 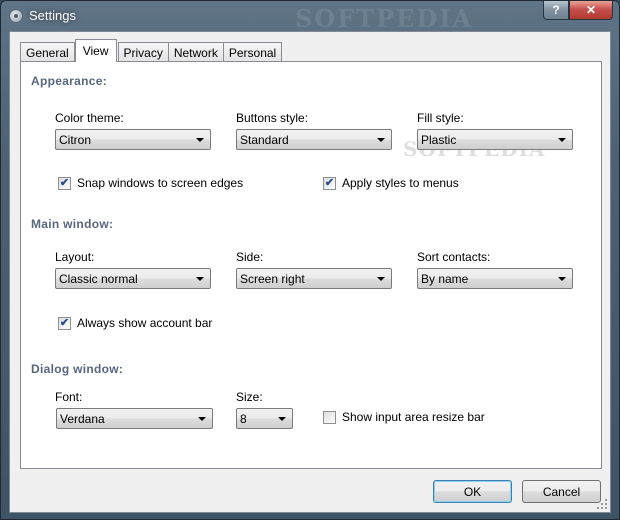 I want to click on color-theme-select: Citron, so click(x=133, y=139).